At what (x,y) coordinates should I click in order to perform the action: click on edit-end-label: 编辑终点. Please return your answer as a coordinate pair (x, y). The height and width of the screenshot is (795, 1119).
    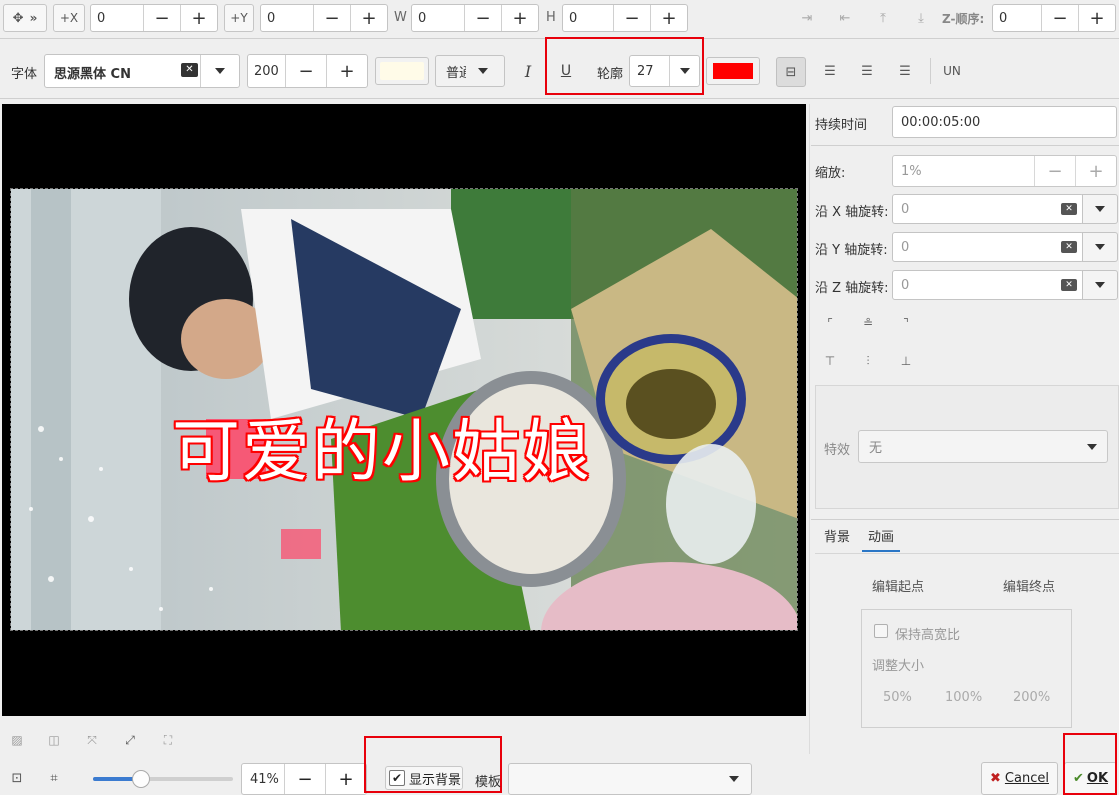
    Looking at the image, I should click on (1029, 585).